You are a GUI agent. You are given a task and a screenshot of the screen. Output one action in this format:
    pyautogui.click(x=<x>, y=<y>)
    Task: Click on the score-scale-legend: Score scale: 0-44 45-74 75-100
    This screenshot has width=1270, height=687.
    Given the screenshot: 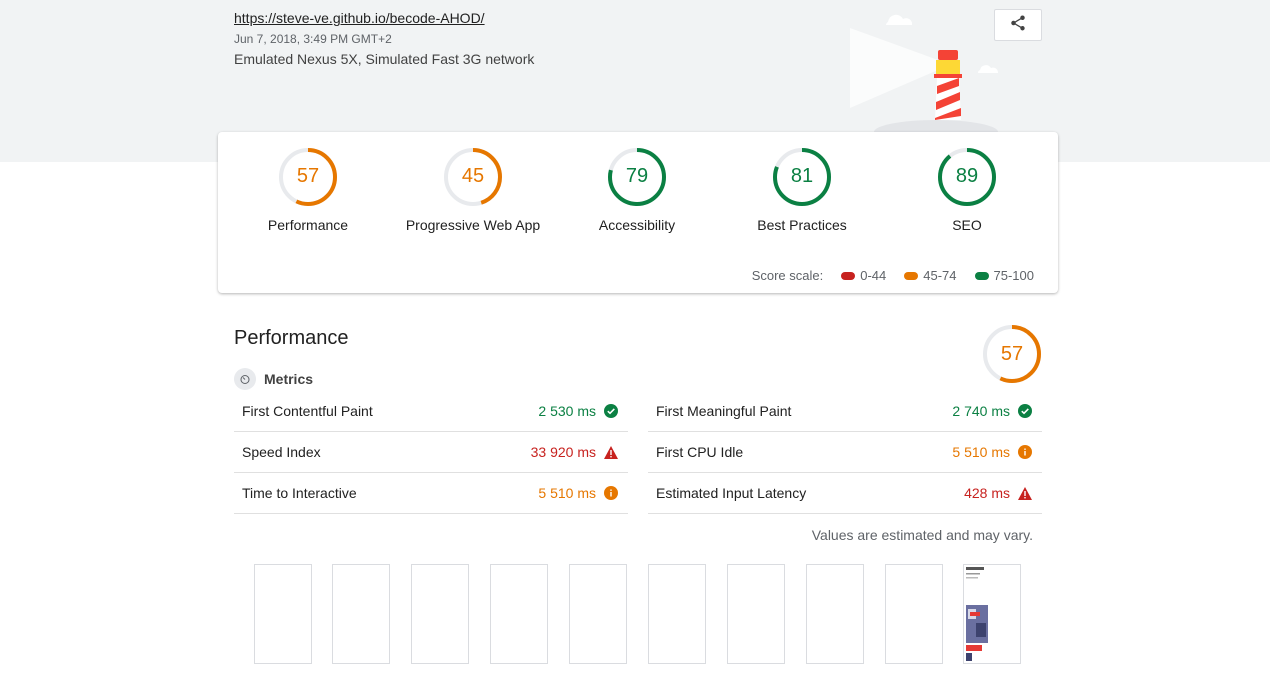 What is the action you would take?
    pyautogui.click(x=893, y=275)
    